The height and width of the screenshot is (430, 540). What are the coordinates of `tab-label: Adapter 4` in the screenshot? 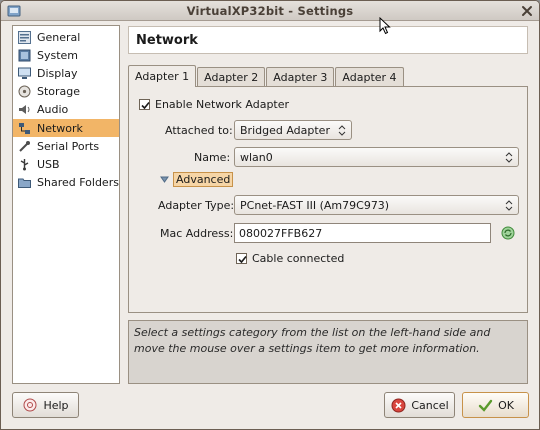 It's located at (369, 77).